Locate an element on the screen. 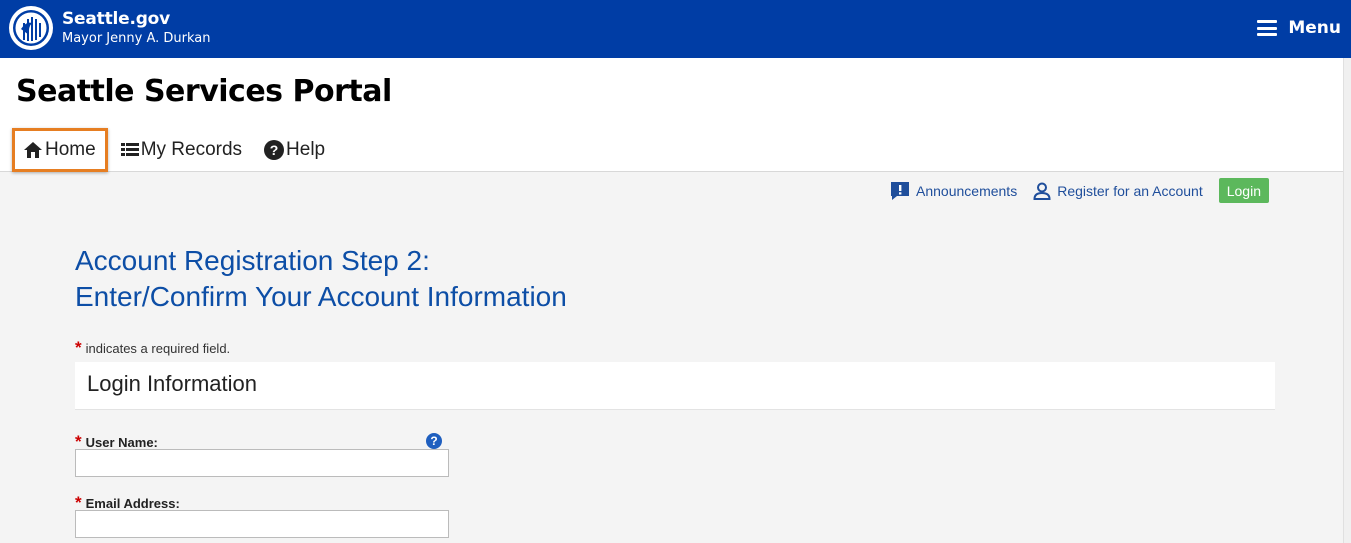 The width and height of the screenshot is (1351, 543). nav-help: ? Help is located at coordinates (294, 150).